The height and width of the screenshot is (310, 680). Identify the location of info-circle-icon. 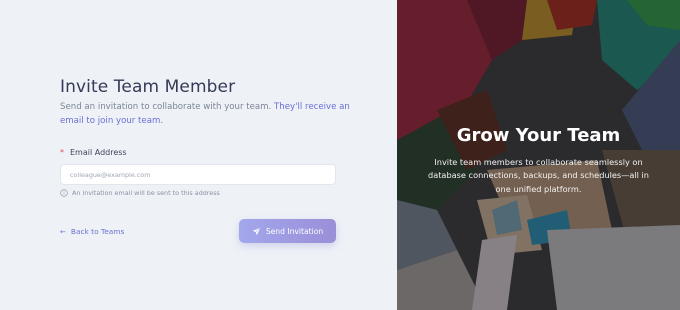
(64, 193).